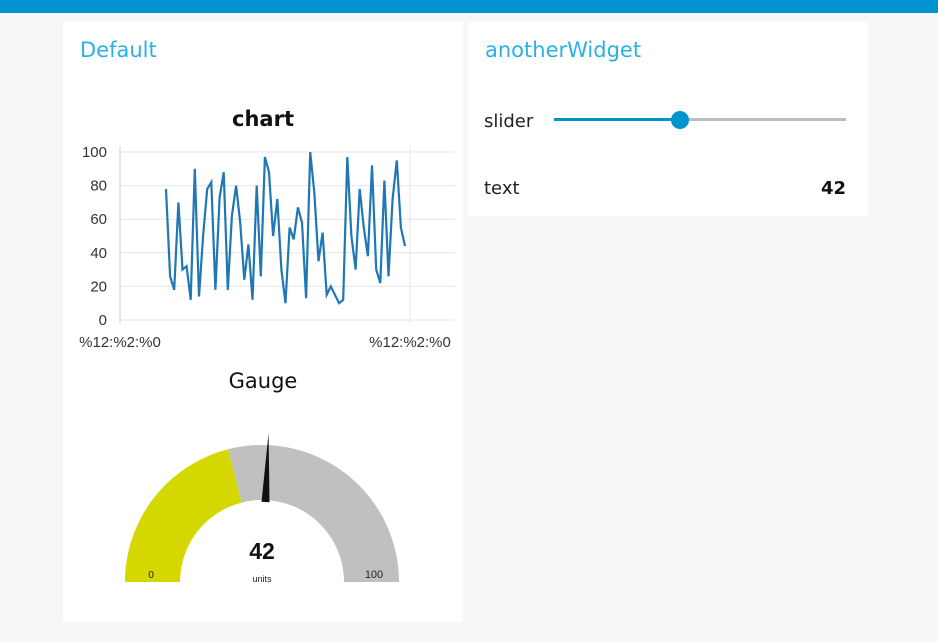 The image size is (938, 642). Describe the element at coordinates (118, 50) in the screenshot. I see `group-title-default: Default` at that location.